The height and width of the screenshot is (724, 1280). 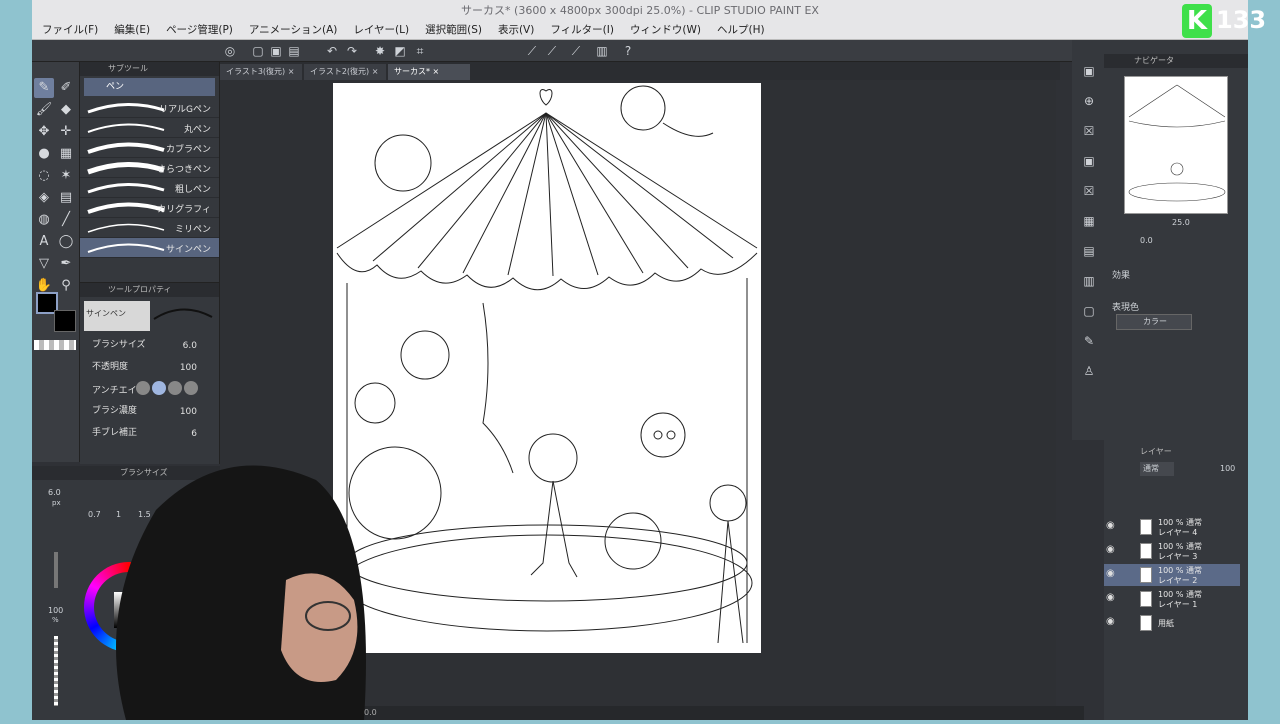 What do you see at coordinates (429, 72) in the screenshot?
I see `tab-circus: サーカス* ×` at bounding box center [429, 72].